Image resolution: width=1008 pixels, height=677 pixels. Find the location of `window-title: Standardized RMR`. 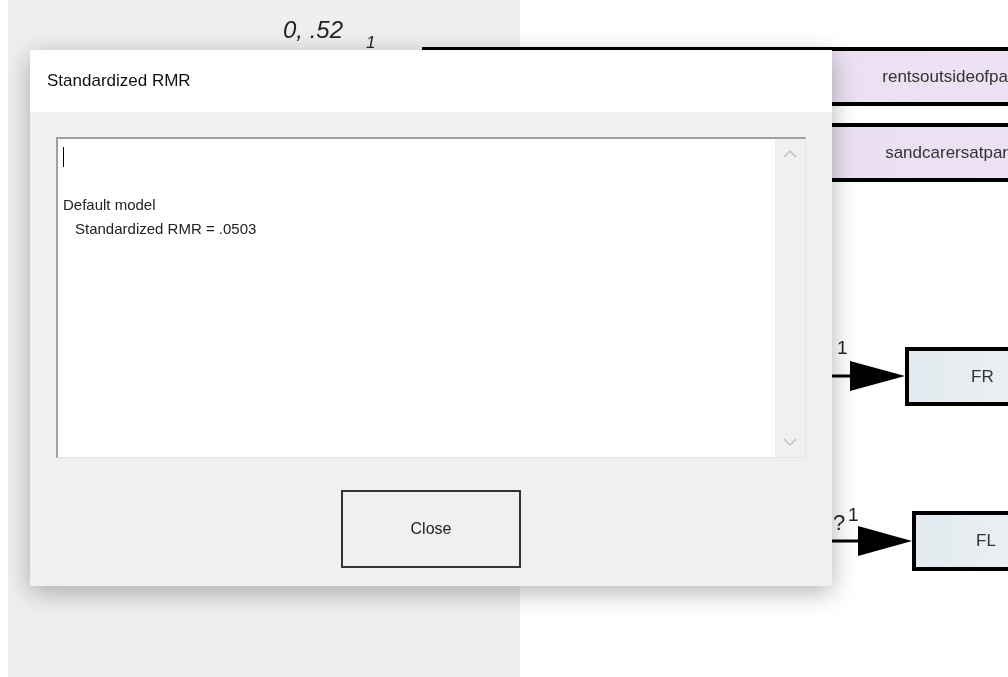

window-title: Standardized RMR is located at coordinates (119, 81).